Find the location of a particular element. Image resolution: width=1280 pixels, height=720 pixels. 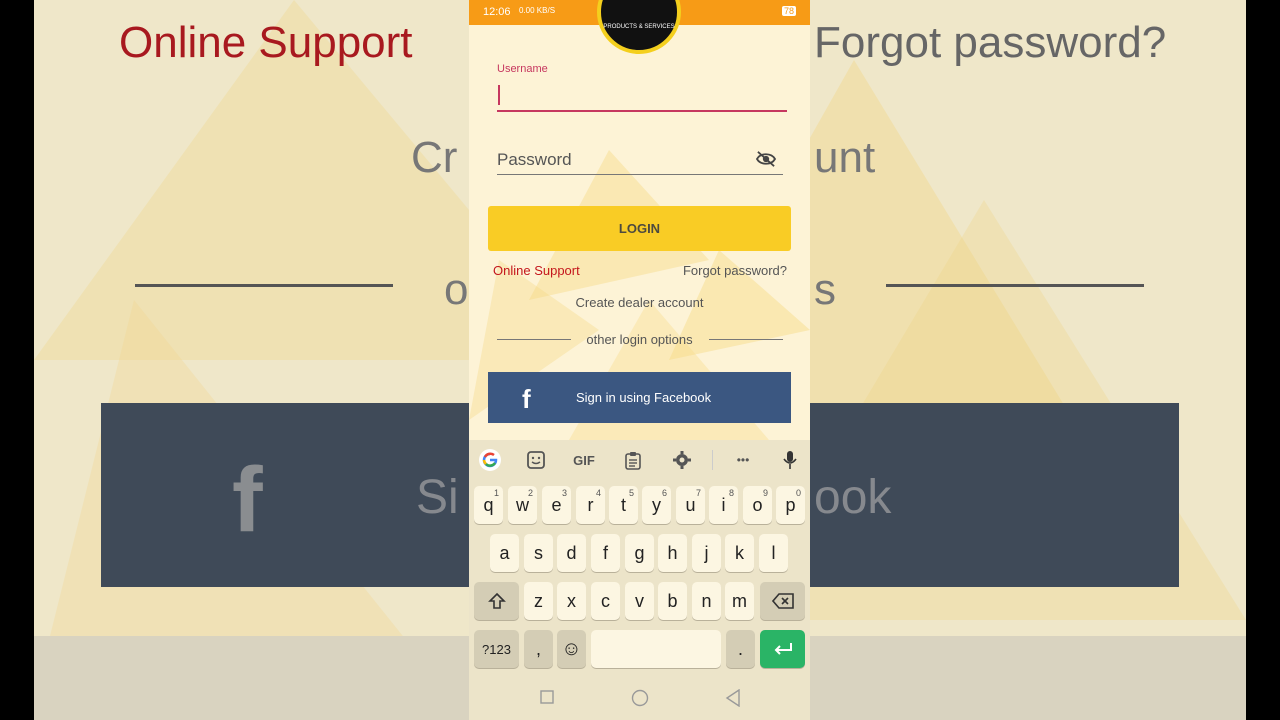

back-icon is located at coordinates (733, 698).